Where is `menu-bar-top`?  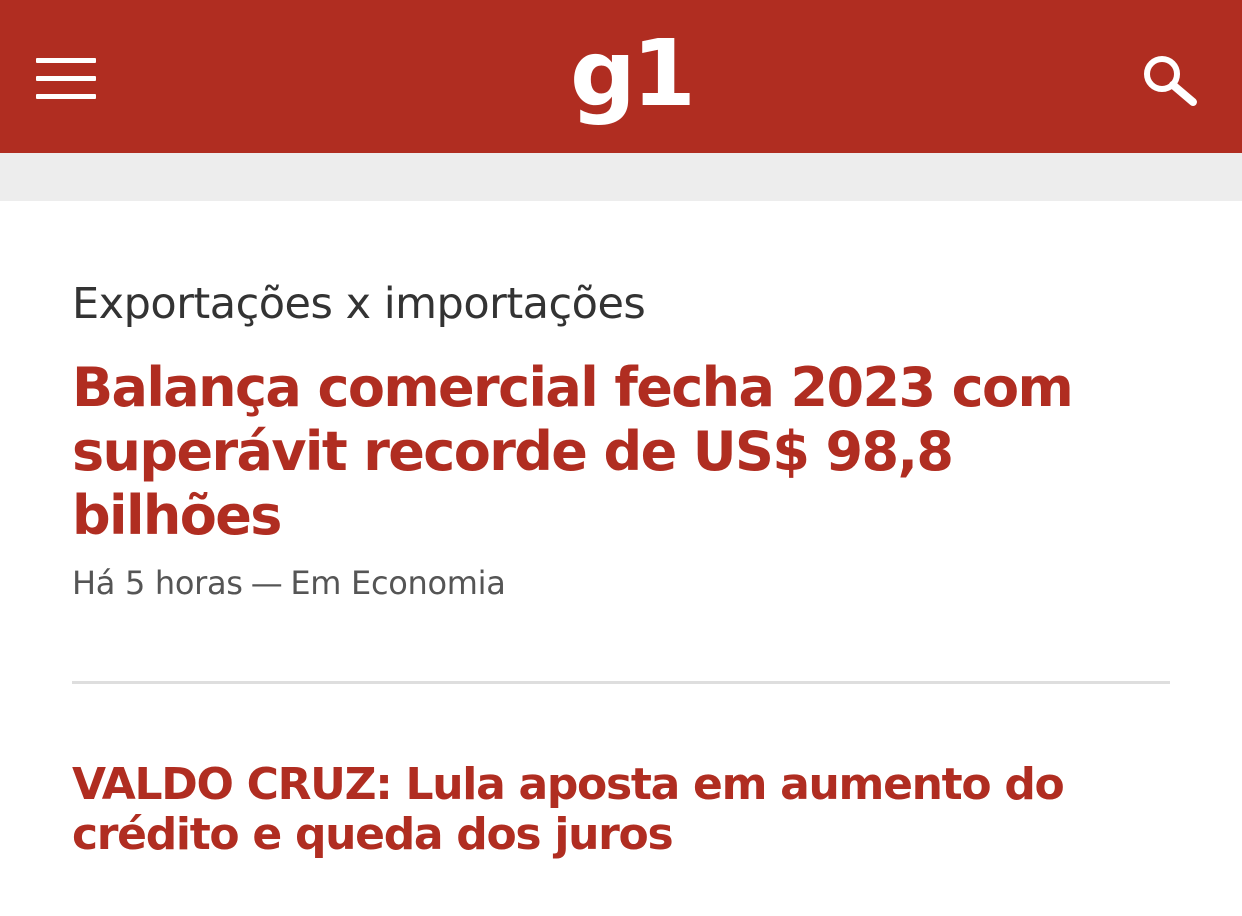
menu-bar-top is located at coordinates (66, 60).